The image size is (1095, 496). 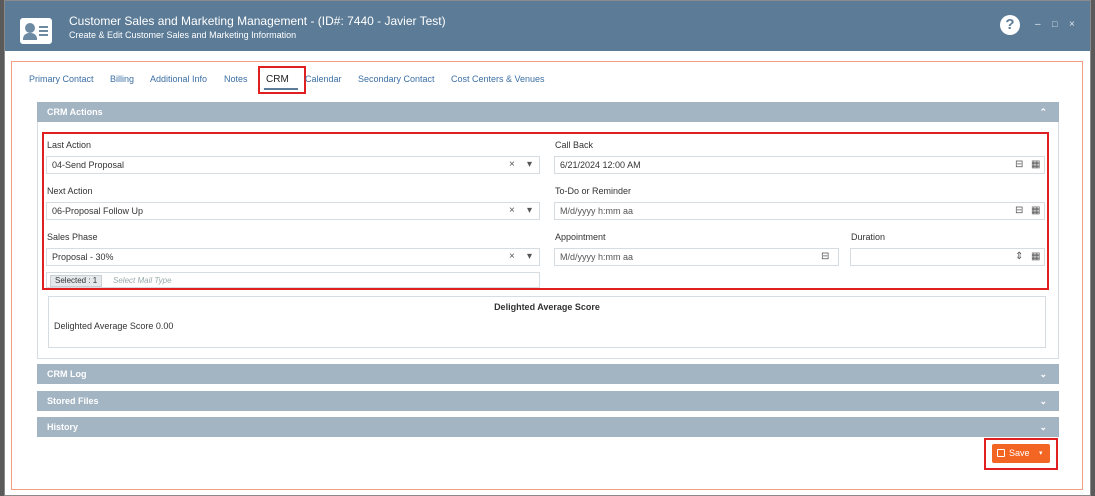 I want to click on floppy-disk-icon, so click(x=1001, y=453).